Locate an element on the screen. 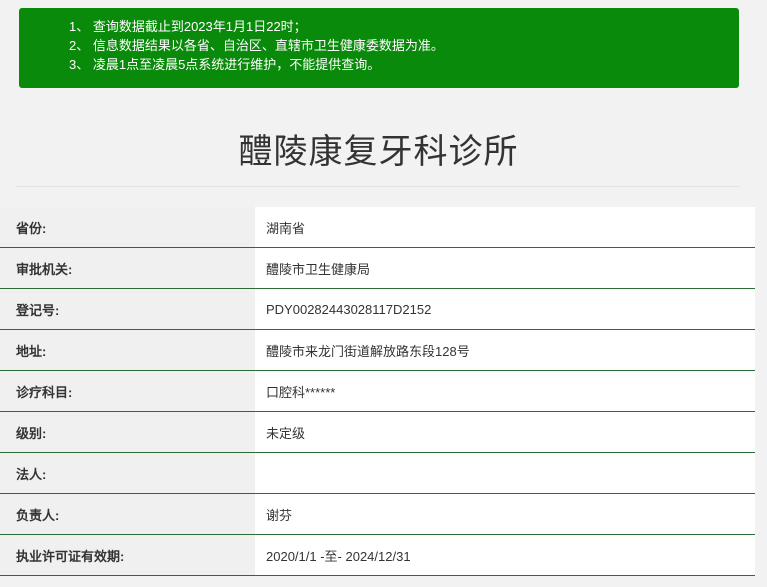 Image resolution: width=767 pixels, height=587 pixels. row-label: 省份: is located at coordinates (127, 227).